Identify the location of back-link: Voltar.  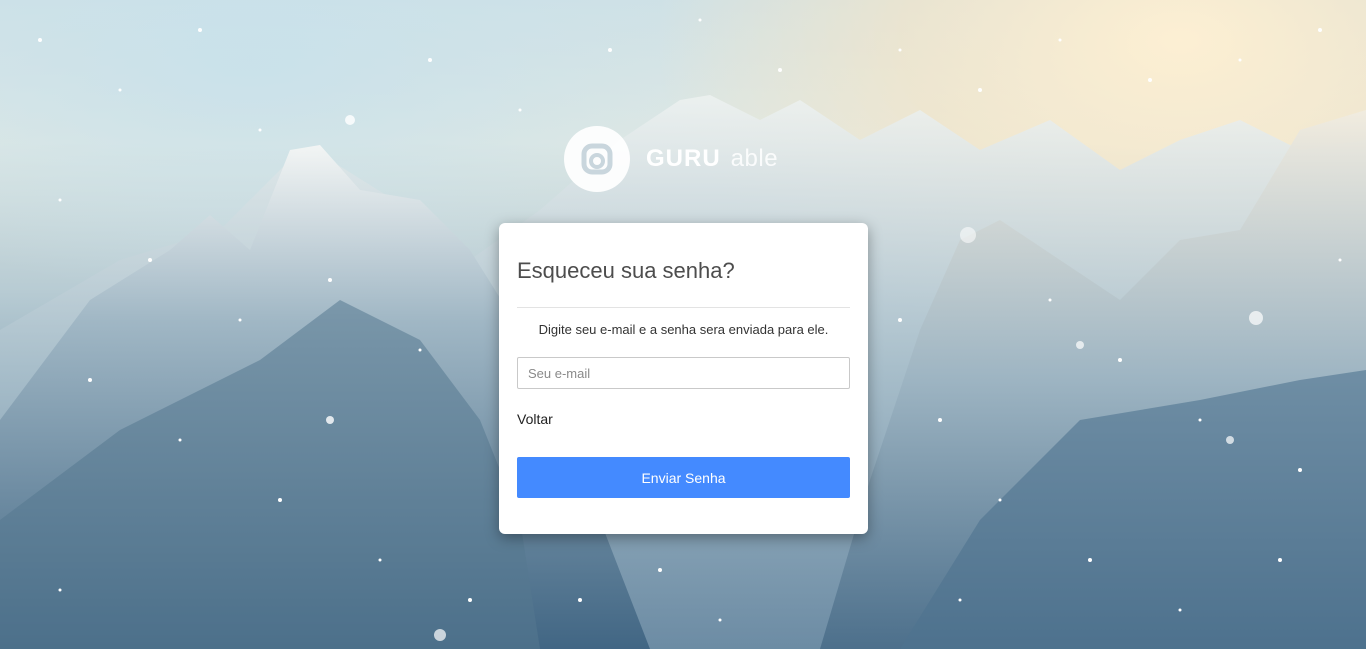
(535, 419).